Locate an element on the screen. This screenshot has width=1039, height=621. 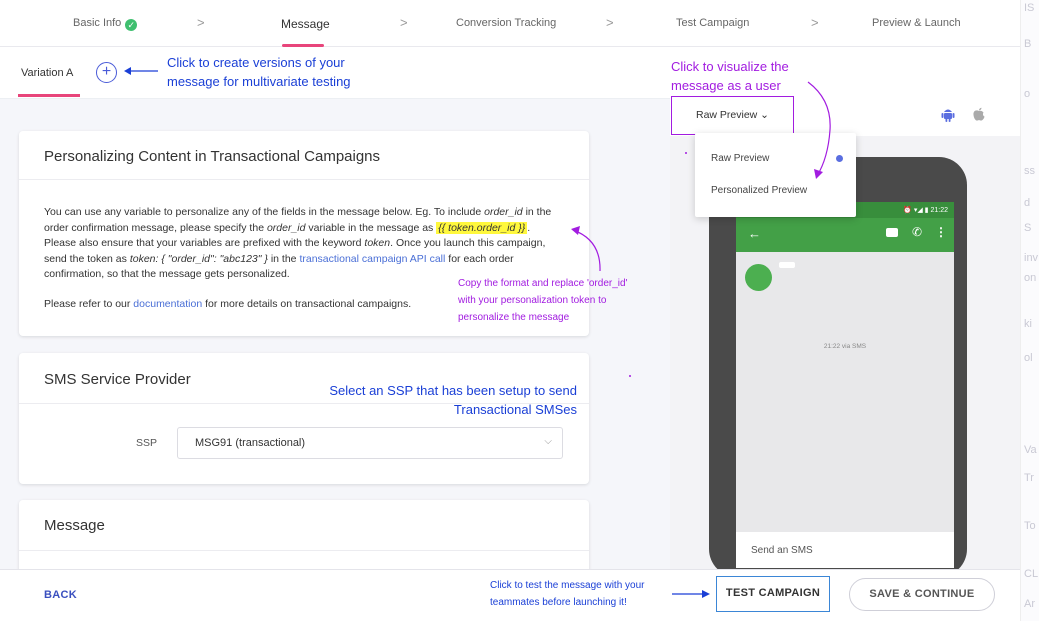
preview-mode-dropdown: Raw Preview ⌄ is located at coordinates (732, 115).